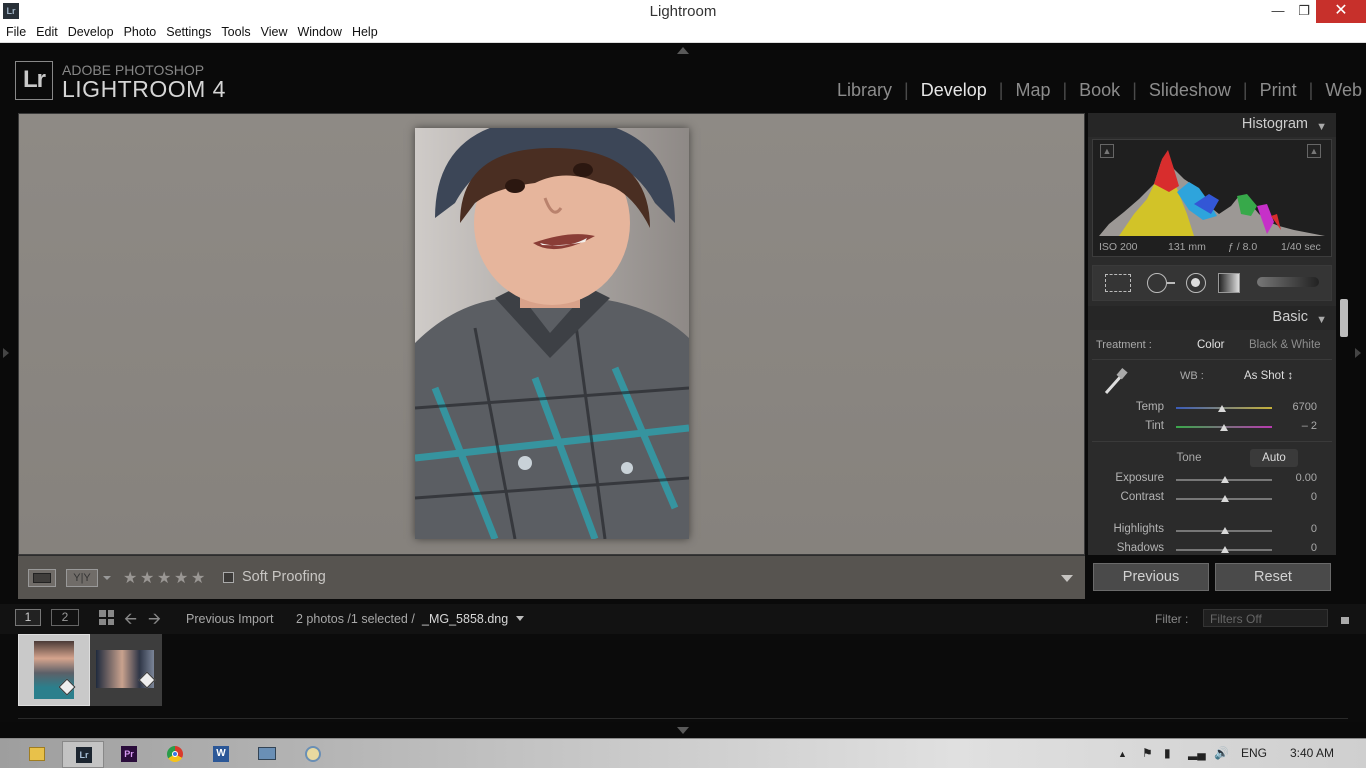 The width and height of the screenshot is (1366, 768). I want to click on highlights-label: Highlights, so click(1139, 529).